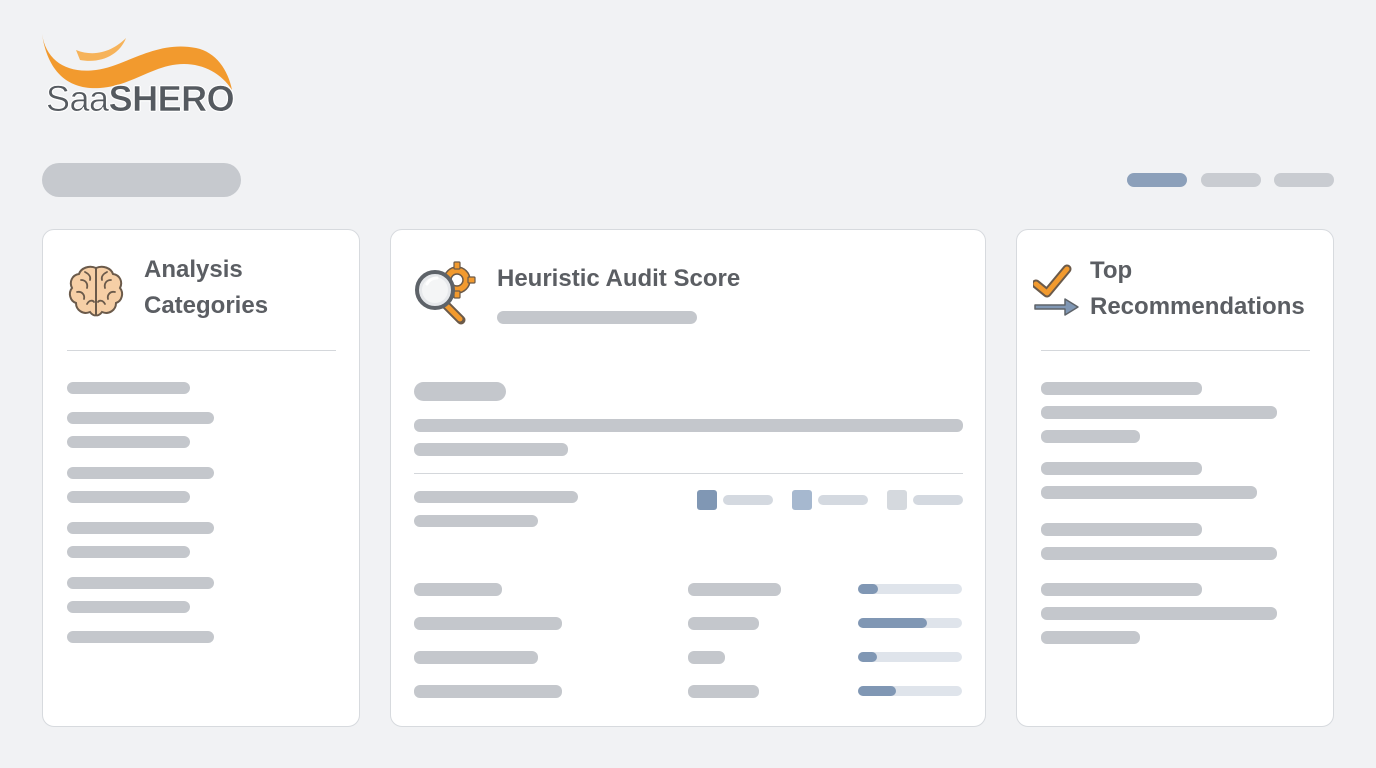  I want to click on analysis-categories-card: Analysis Categories, so click(201, 478).